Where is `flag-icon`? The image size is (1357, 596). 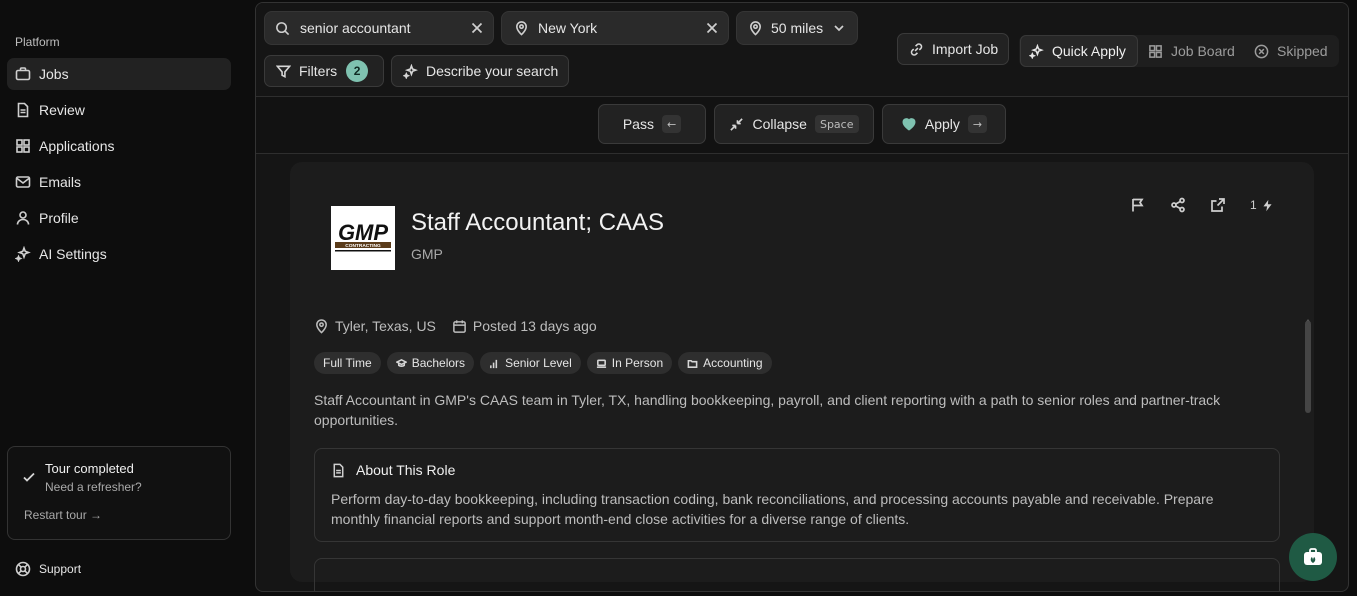
flag-icon is located at coordinates (1138, 205).